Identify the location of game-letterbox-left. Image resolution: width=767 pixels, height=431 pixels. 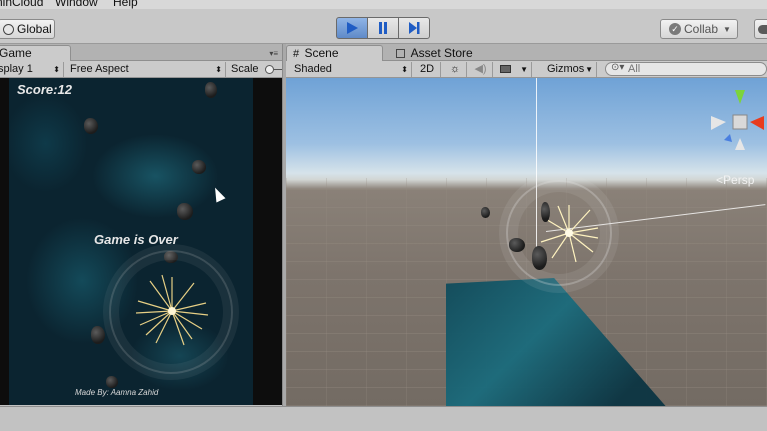
(4, 241).